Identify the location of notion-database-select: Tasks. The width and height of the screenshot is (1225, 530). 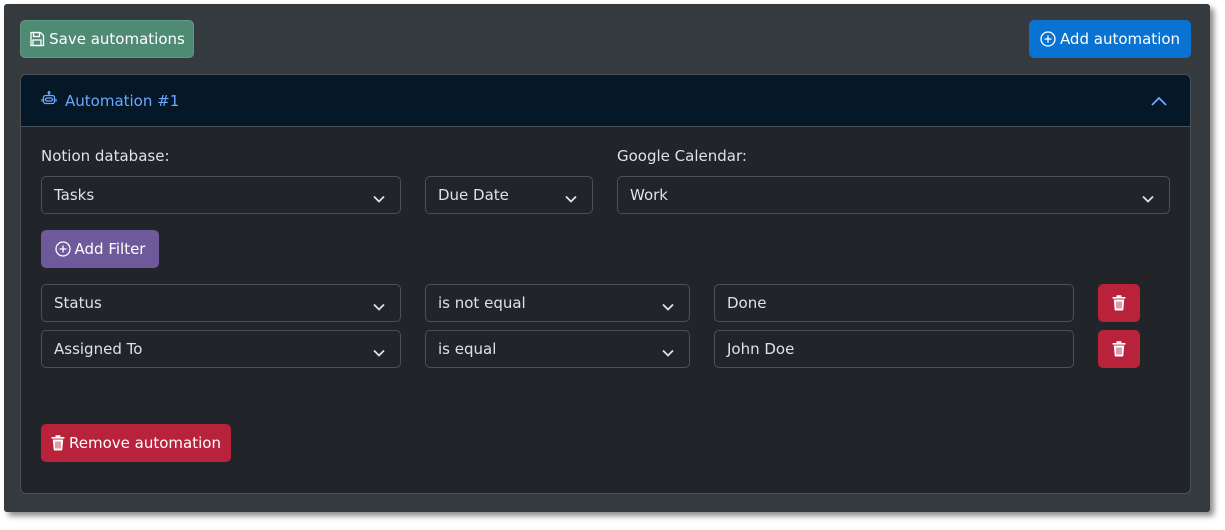
(221, 195).